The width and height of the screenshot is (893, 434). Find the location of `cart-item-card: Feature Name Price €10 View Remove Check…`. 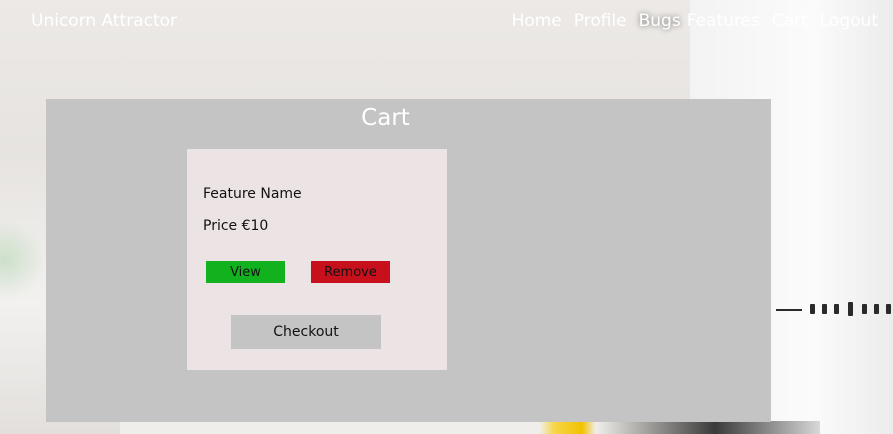

cart-item-card: Feature Name Price €10 View Remove Check… is located at coordinates (317, 259).